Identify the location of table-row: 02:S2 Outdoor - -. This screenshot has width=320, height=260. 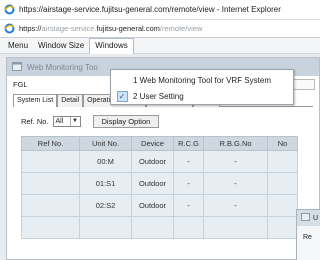
(159, 205).